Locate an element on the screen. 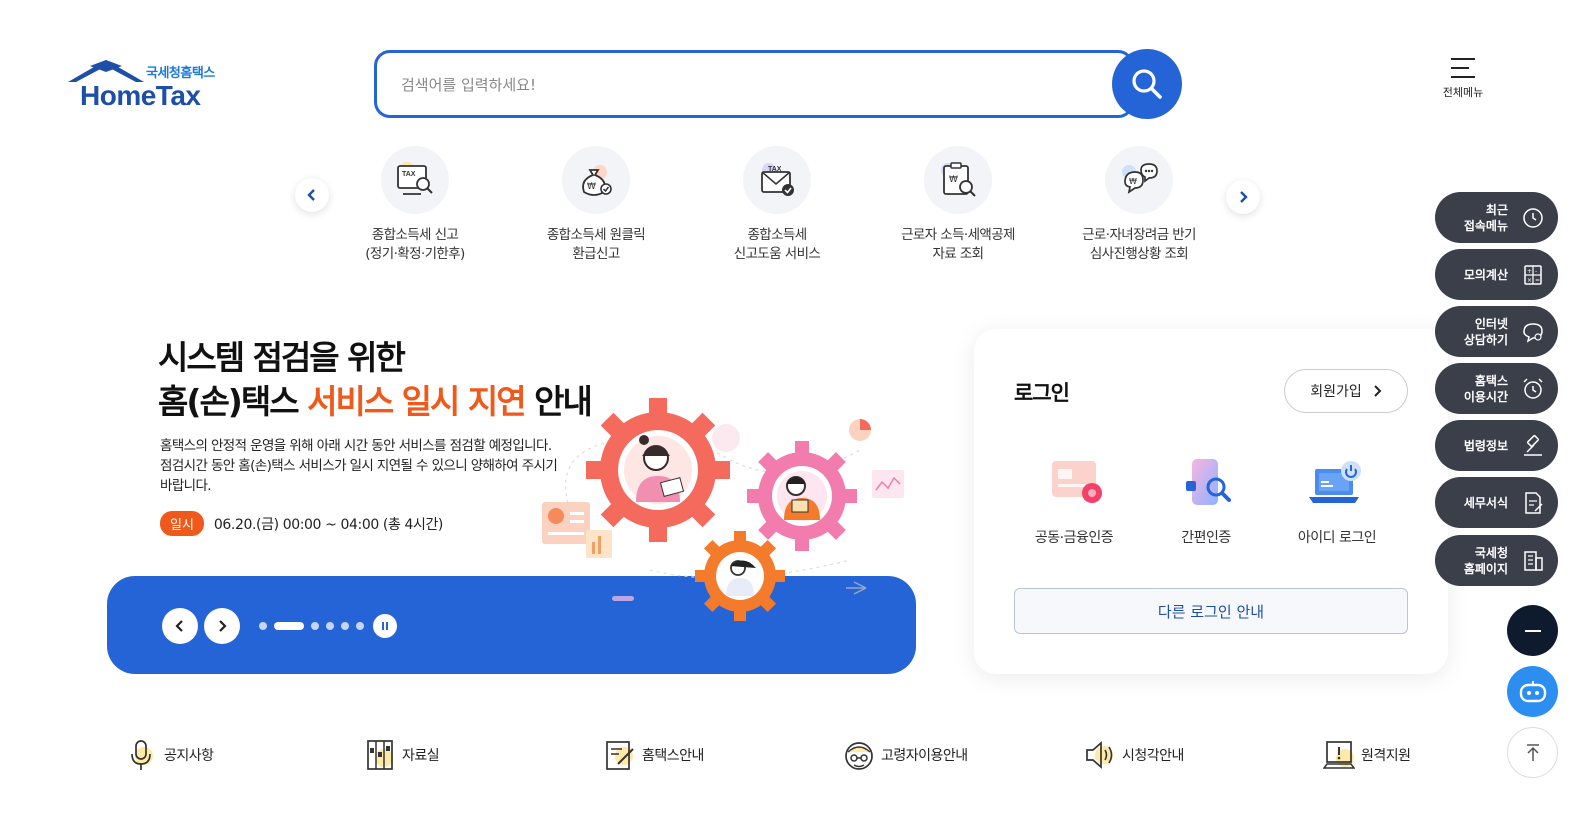 Image resolution: width=1591 pixels, height=827 pixels. quick-service-line1: 종합소득세 원클릭 is located at coordinates (596, 235).